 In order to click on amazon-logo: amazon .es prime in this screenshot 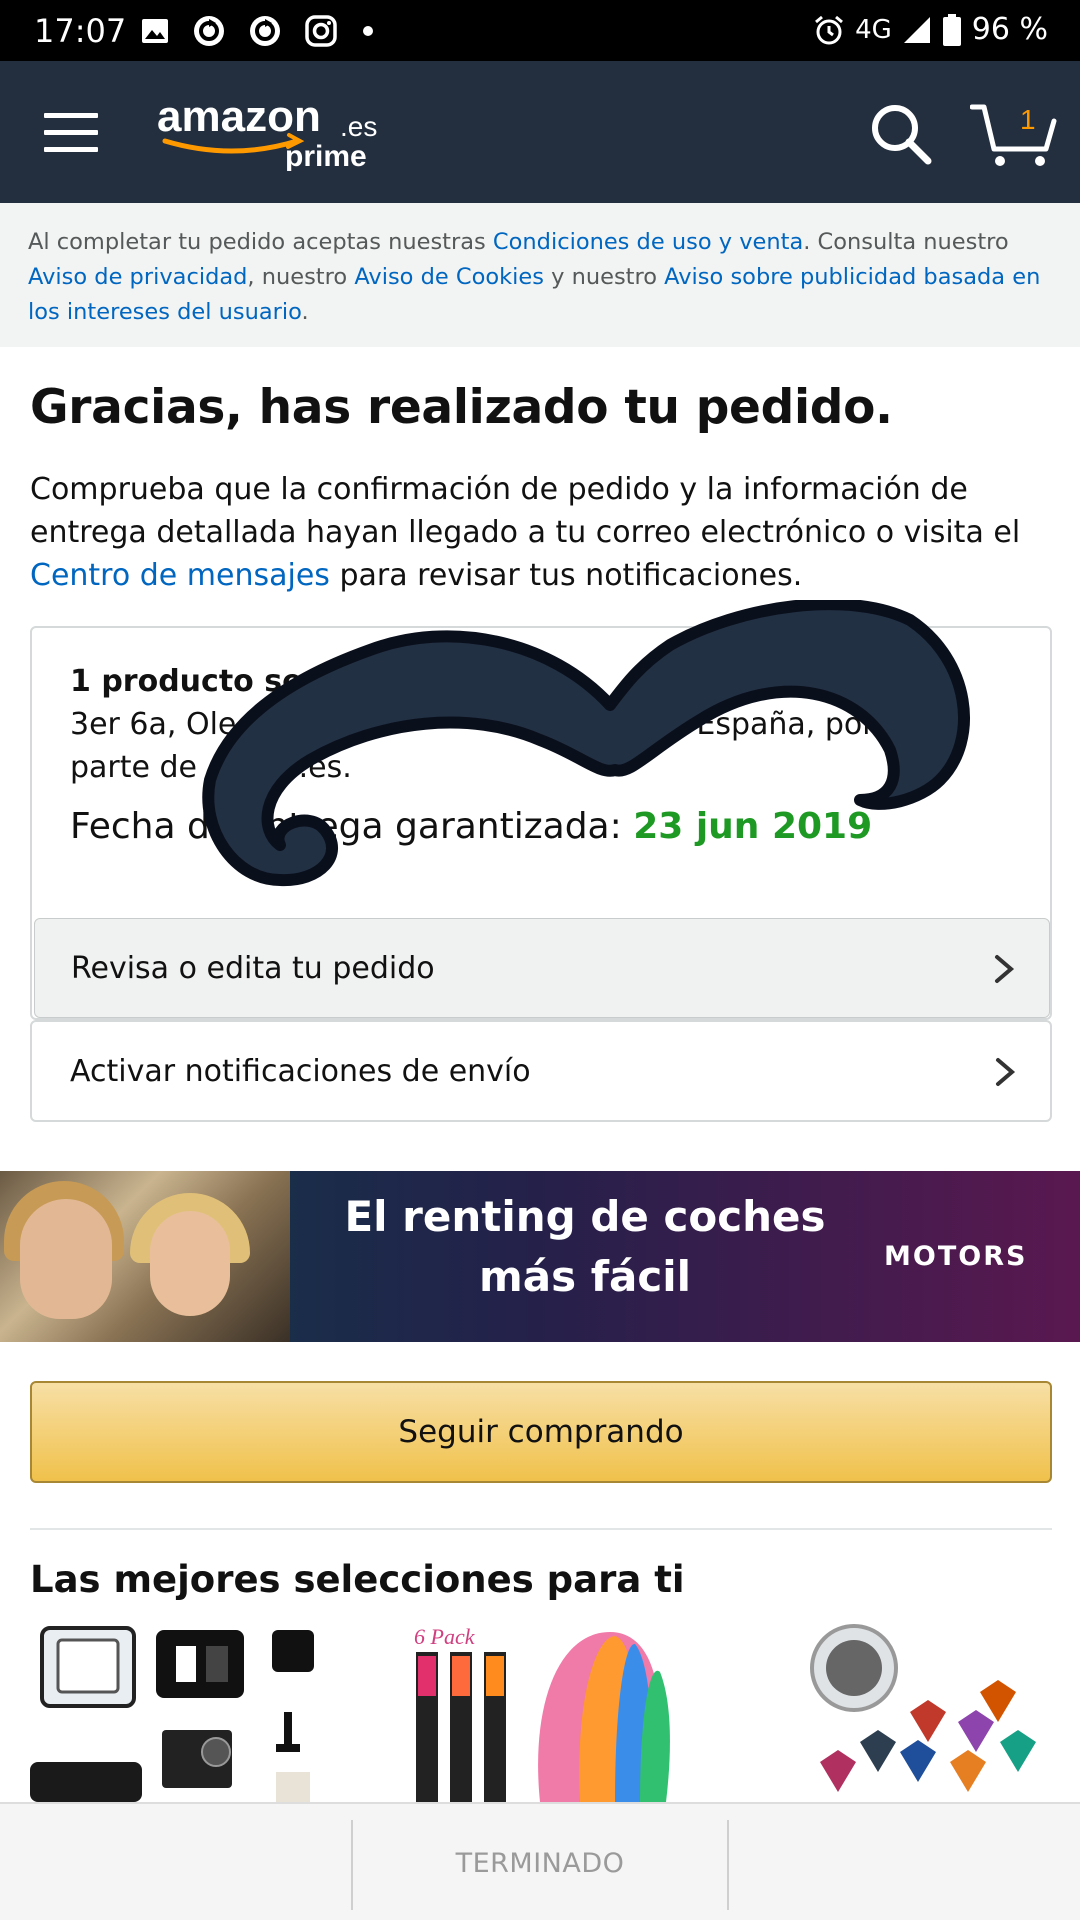, I will do `click(277, 132)`.